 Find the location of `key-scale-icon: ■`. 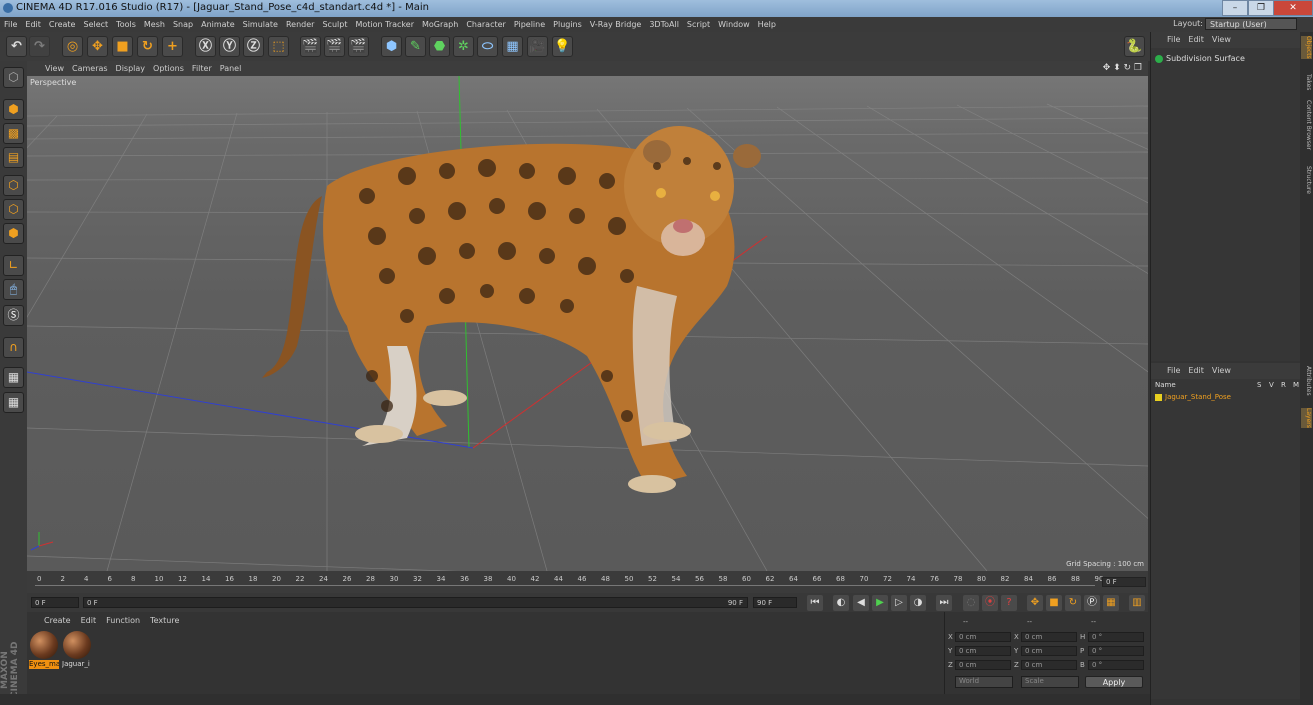

key-scale-icon: ■ is located at coordinates (1054, 603).